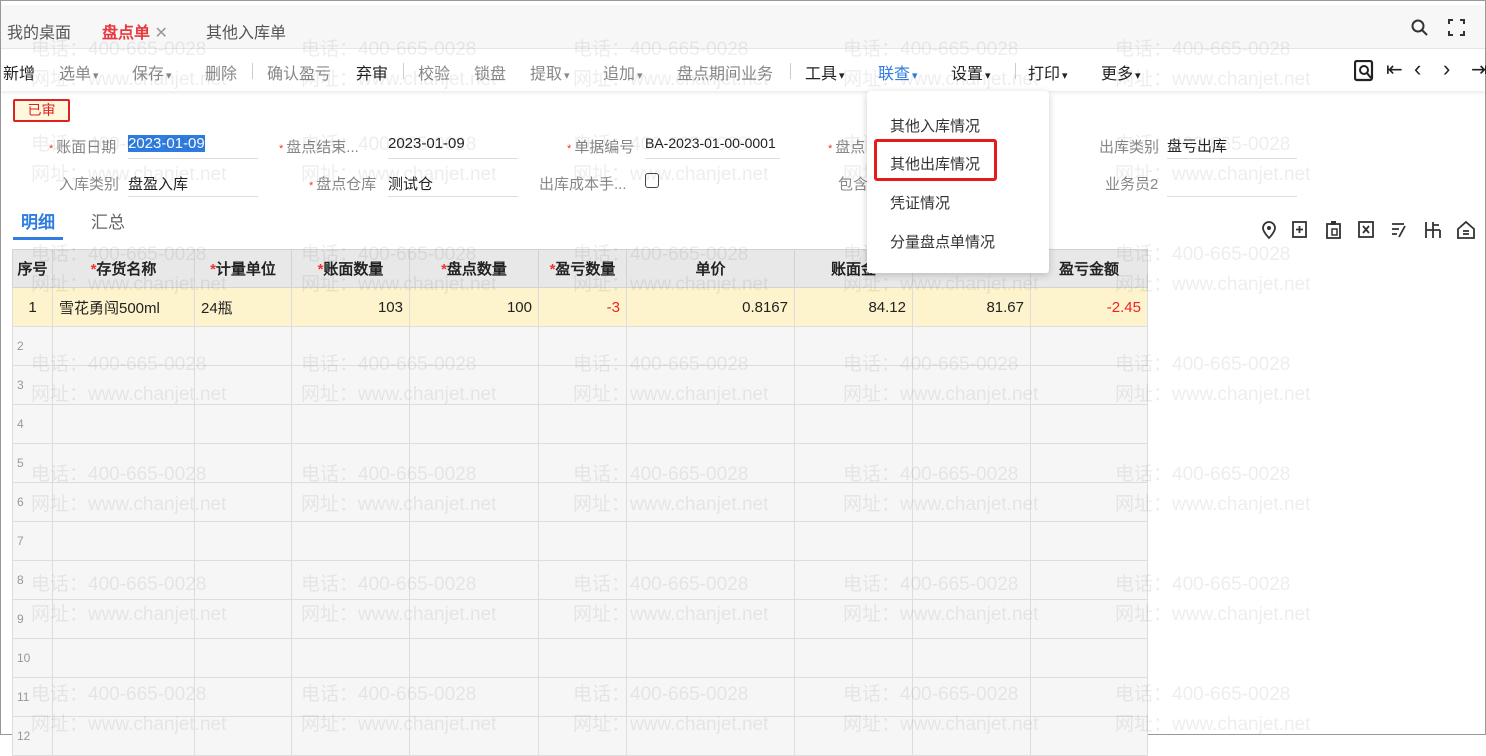  What do you see at coordinates (580, 697) in the screenshot?
I see `table-row: 11` at bounding box center [580, 697].